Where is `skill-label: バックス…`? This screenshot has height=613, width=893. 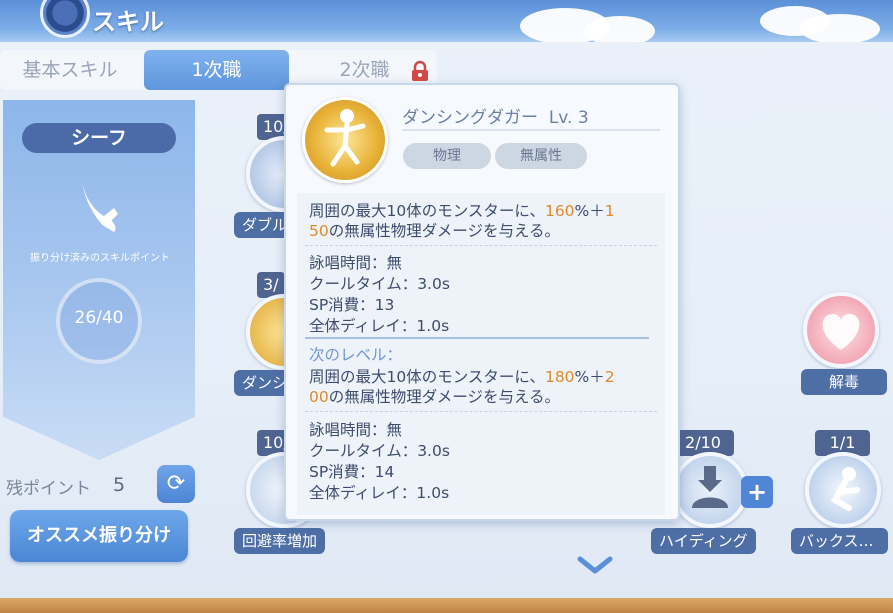
skill-label: バックス… is located at coordinates (839, 541).